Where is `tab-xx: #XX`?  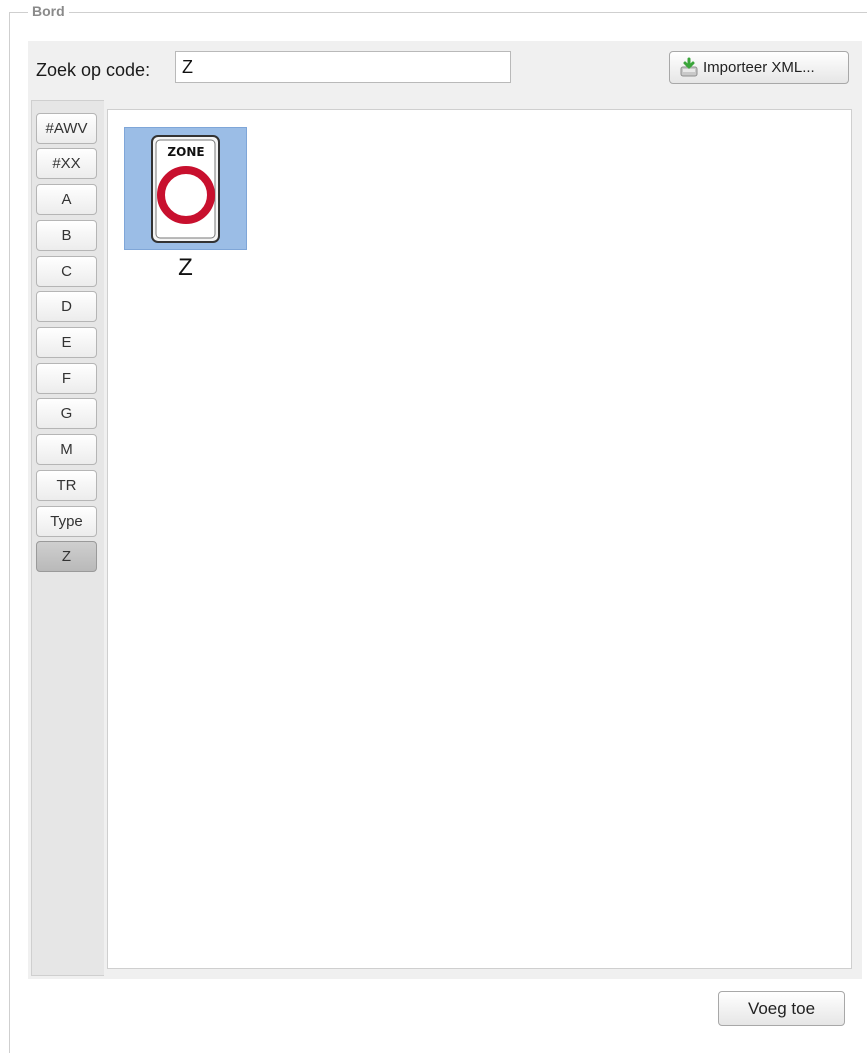
tab-xx: #XX is located at coordinates (66, 163).